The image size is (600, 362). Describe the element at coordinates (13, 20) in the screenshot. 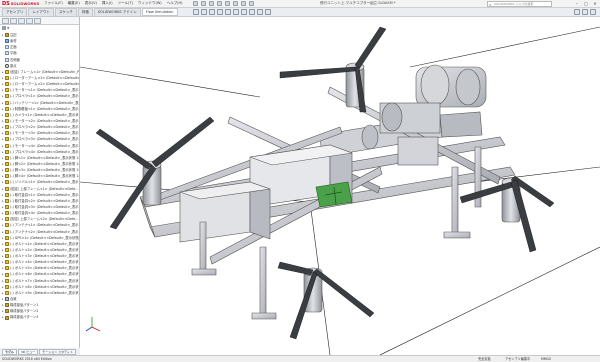

I see `property-manager-tab-icon` at that location.